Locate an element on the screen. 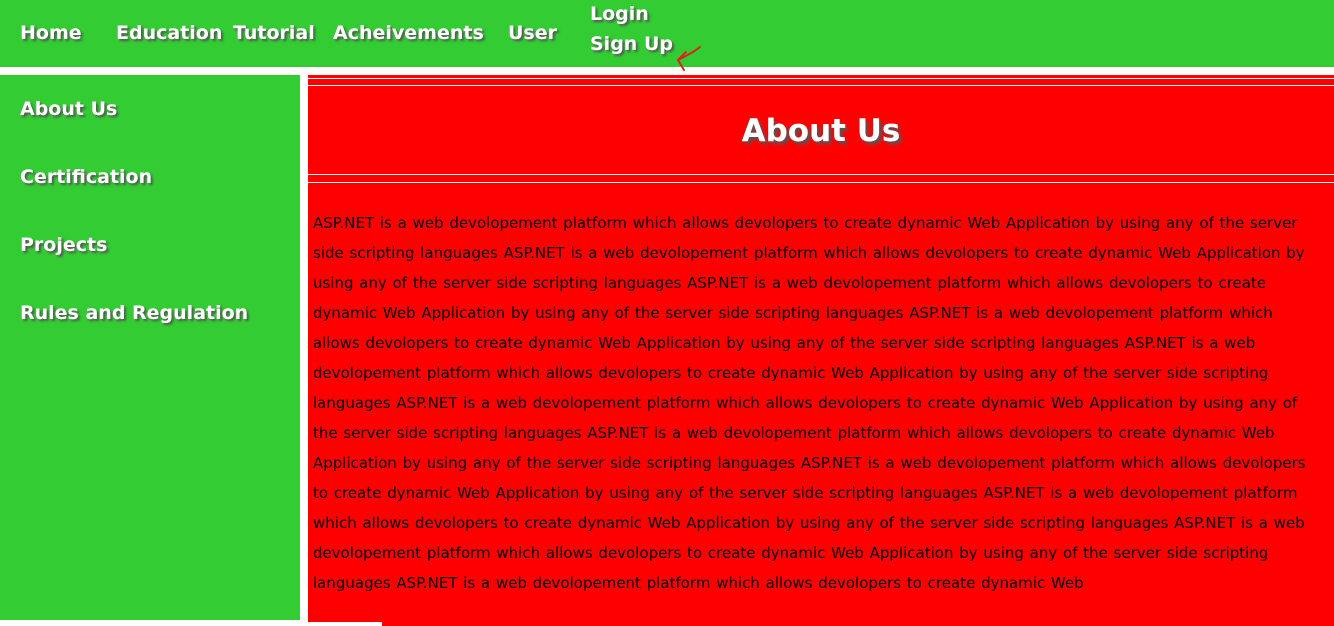  sidebar-item-certification: Certification is located at coordinates (86, 177).